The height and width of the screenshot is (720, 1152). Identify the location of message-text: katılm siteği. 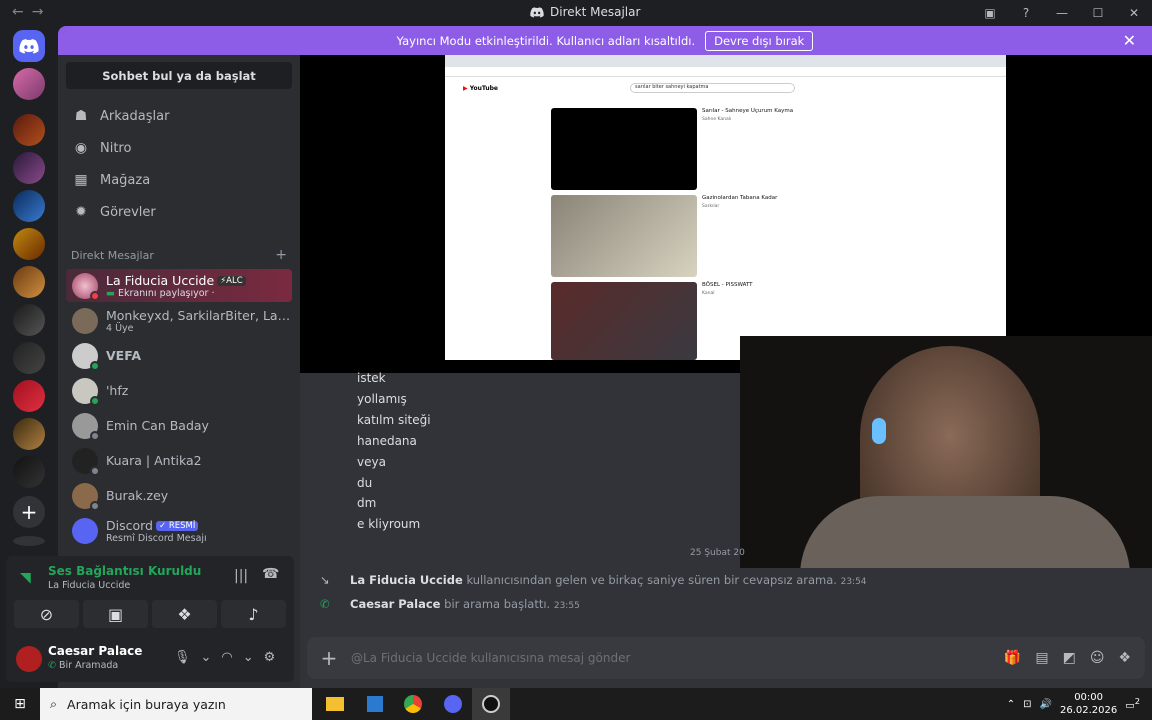
(394, 420).